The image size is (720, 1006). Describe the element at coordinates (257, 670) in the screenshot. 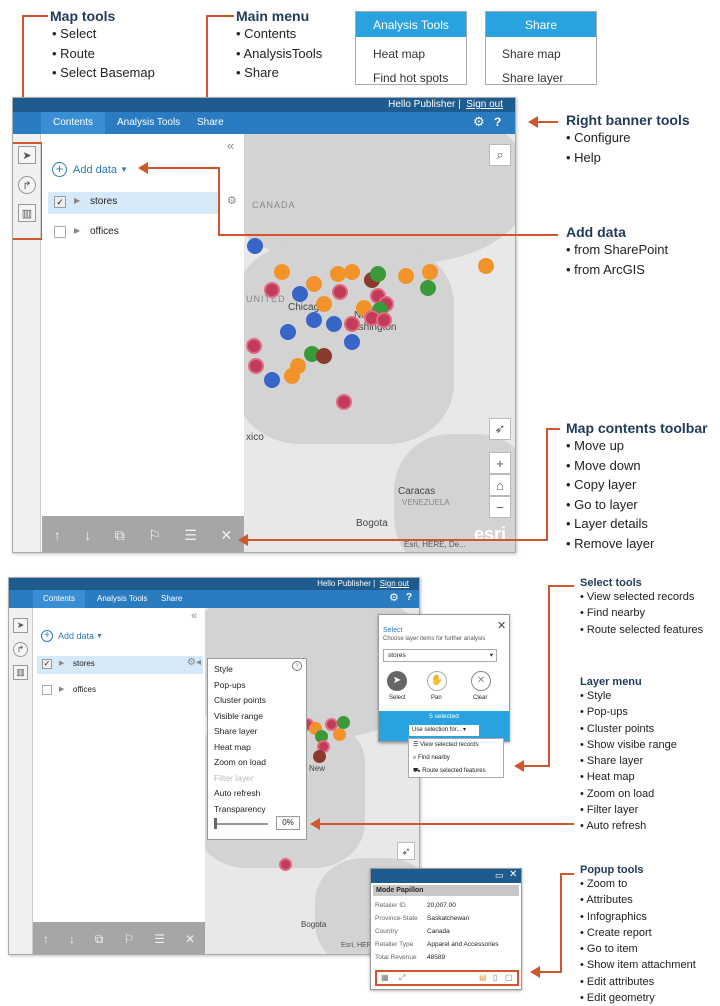

I see `layer-menu-item-style: Style` at that location.